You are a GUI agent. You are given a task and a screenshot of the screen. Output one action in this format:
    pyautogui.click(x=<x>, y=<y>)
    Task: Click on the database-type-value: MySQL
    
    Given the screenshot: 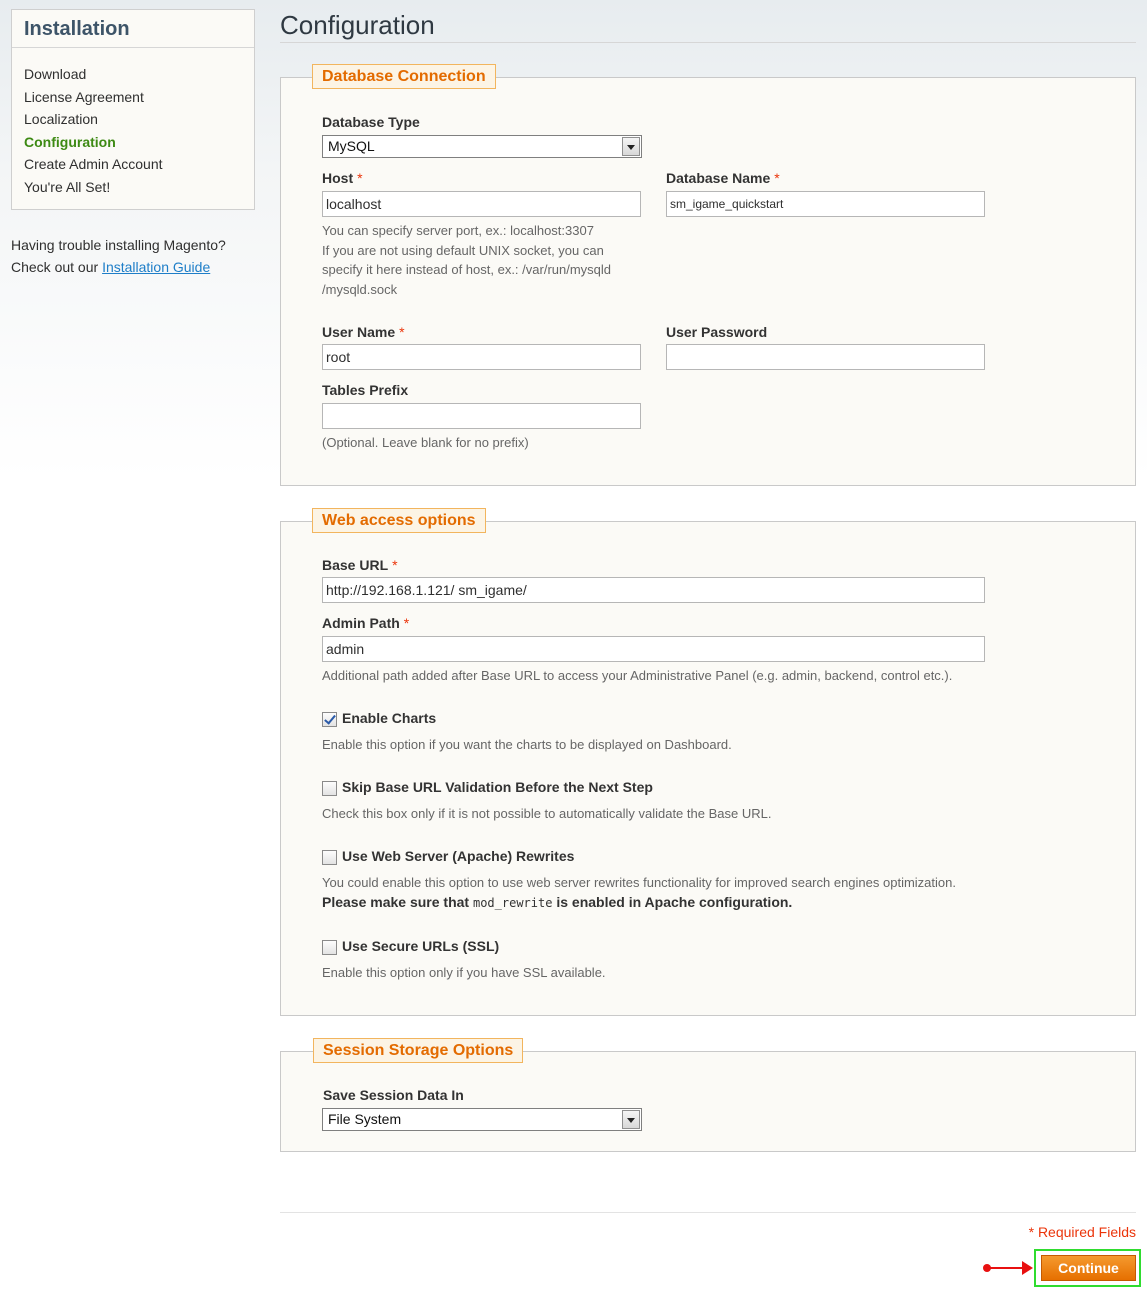 What is the action you would take?
    pyautogui.click(x=351, y=146)
    